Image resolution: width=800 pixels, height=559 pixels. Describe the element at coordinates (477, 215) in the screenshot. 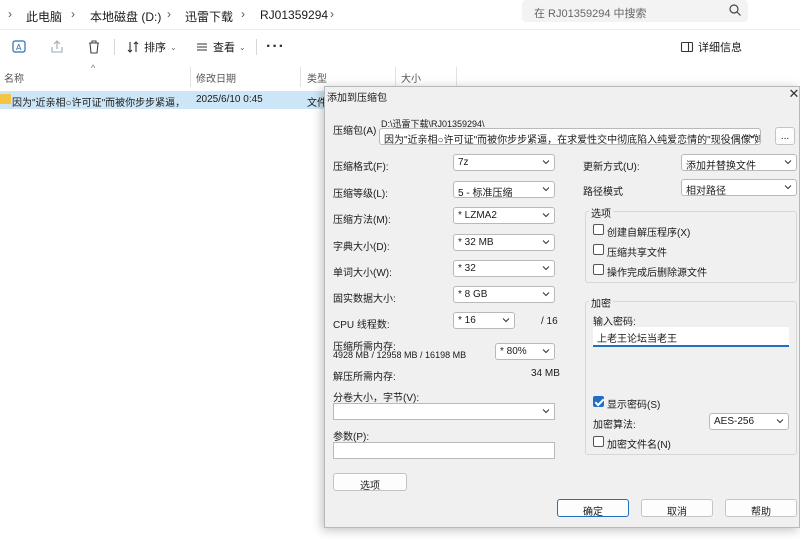

I see `method-value: * LZMA2` at that location.